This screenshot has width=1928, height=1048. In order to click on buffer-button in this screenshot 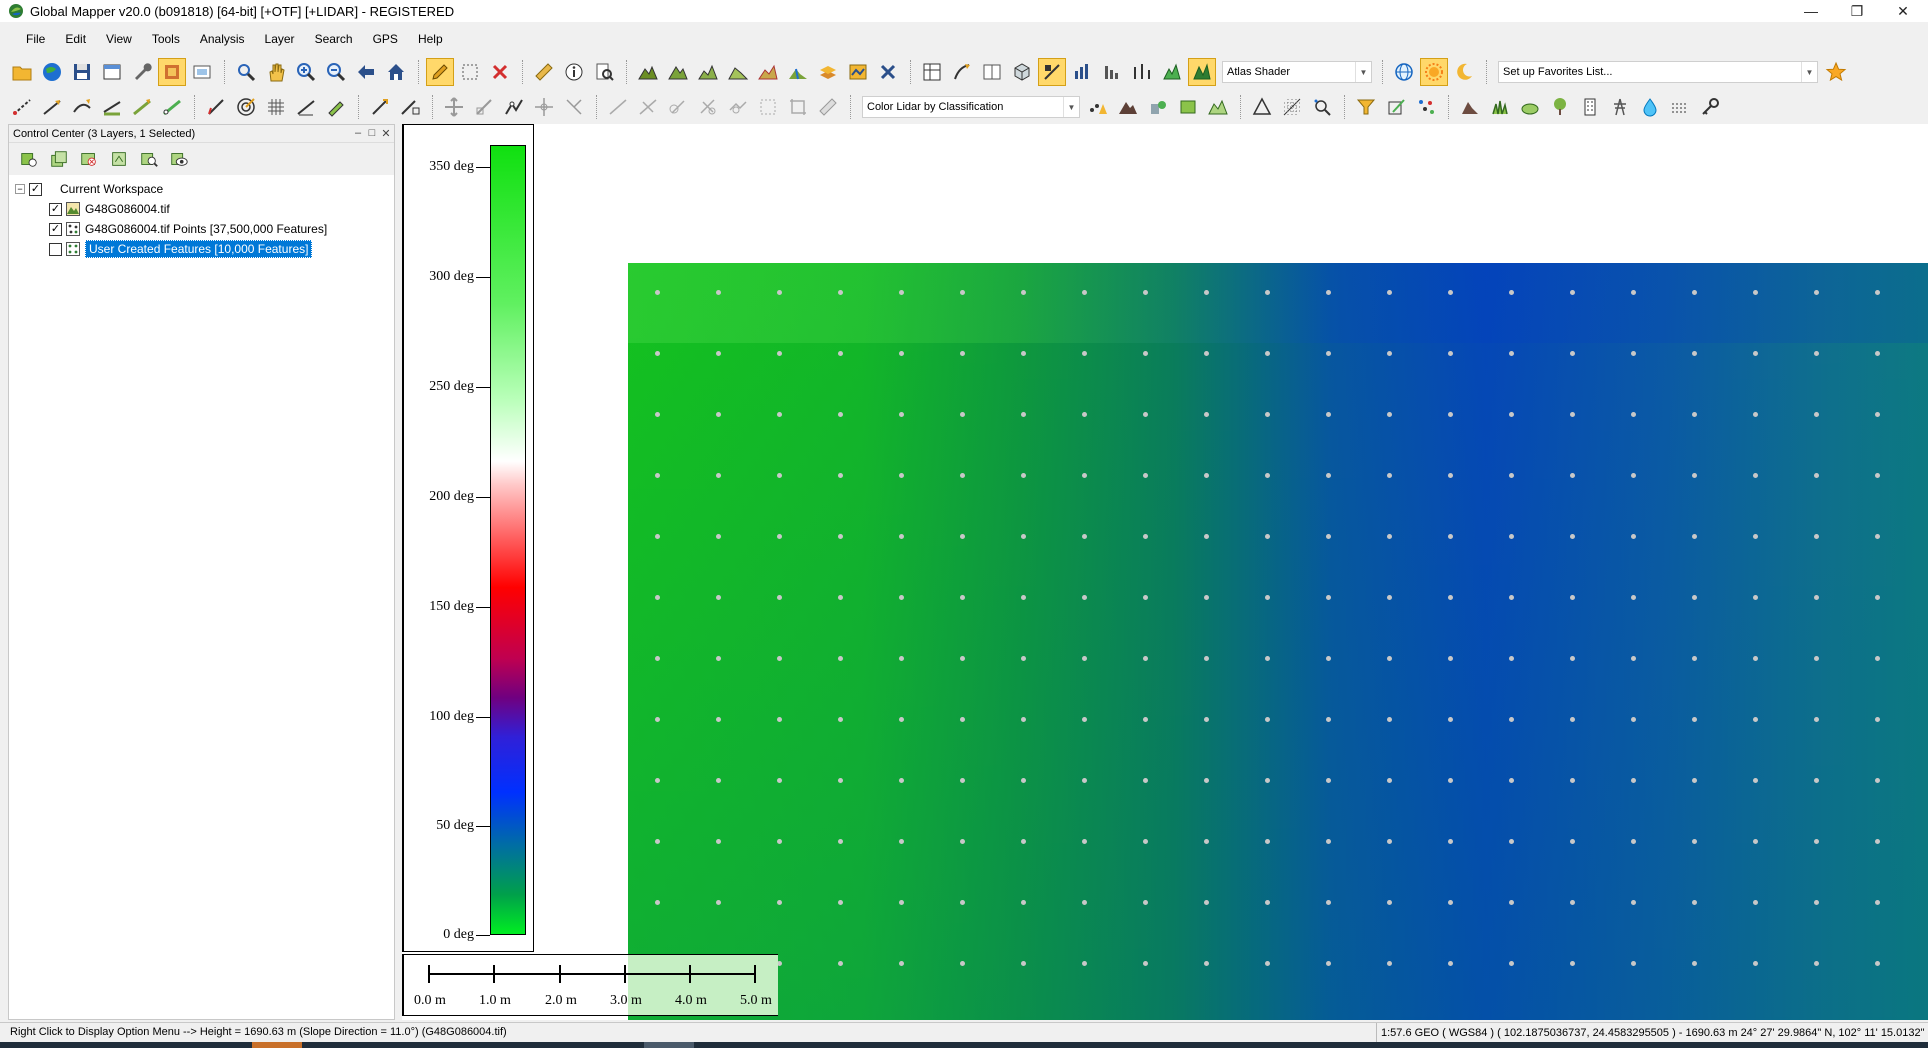, I will do `click(678, 107)`.